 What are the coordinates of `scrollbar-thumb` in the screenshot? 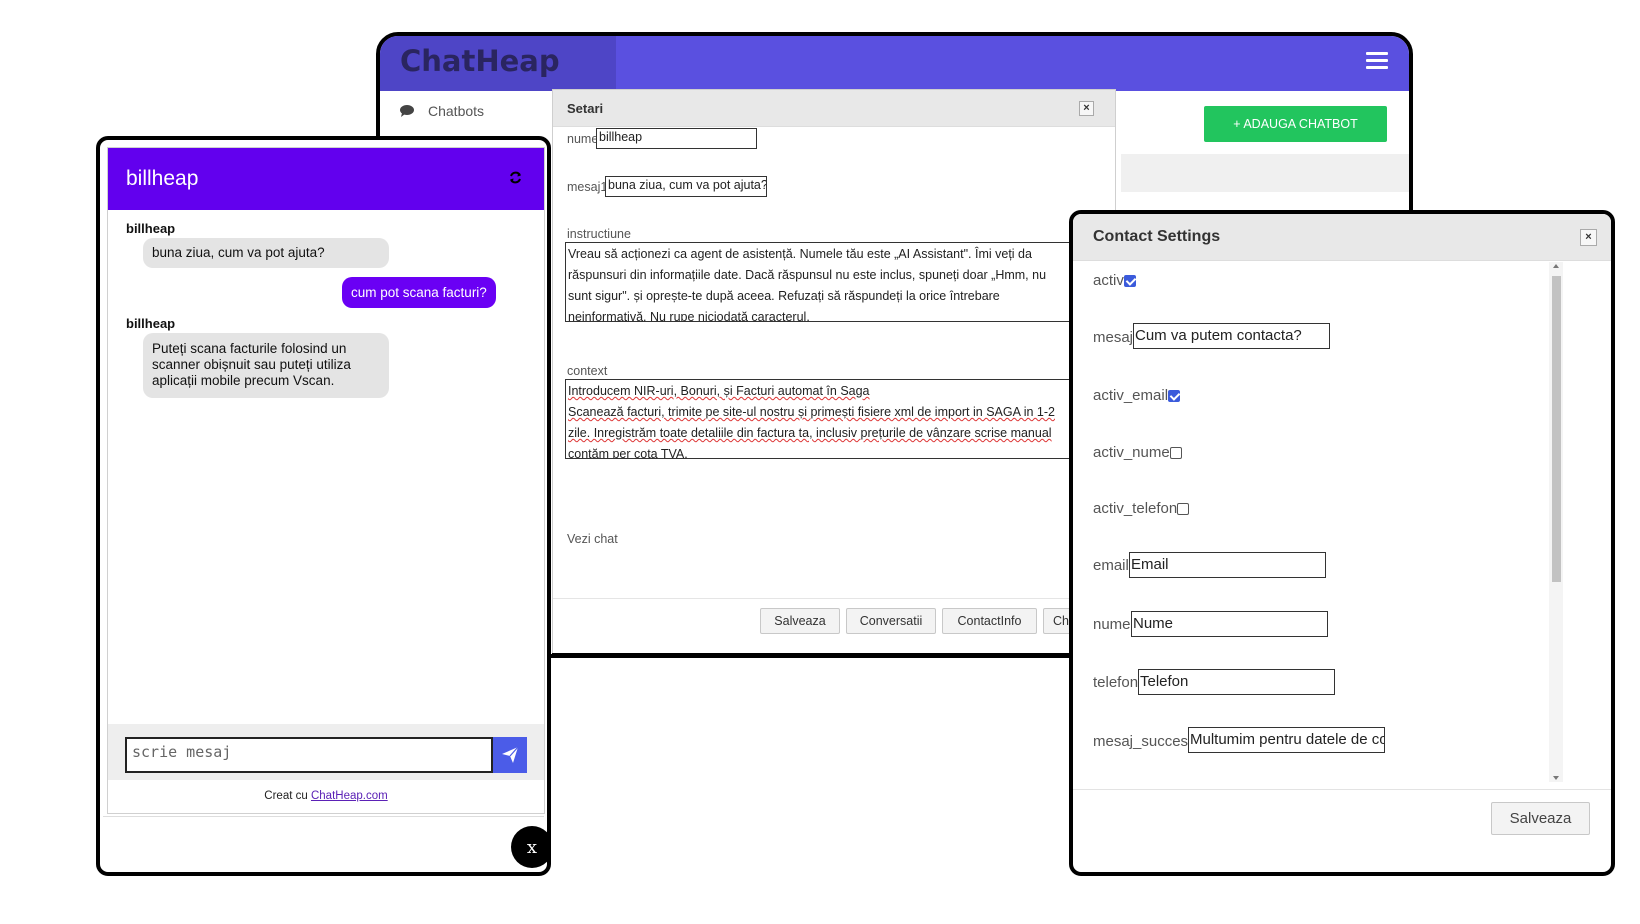 It's located at (1556, 429).